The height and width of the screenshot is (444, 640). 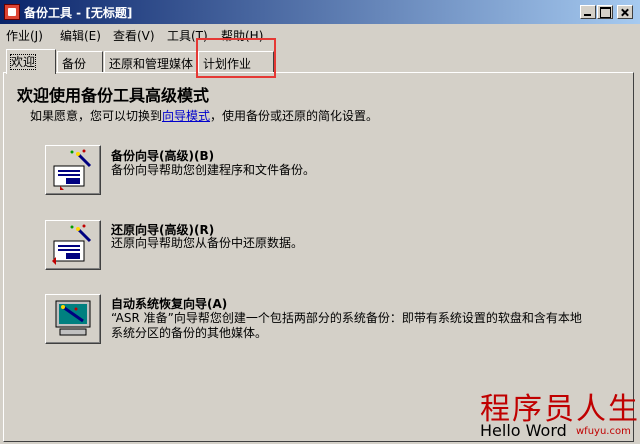 I want to click on watermark-english: Hello Word, so click(x=523, y=430).